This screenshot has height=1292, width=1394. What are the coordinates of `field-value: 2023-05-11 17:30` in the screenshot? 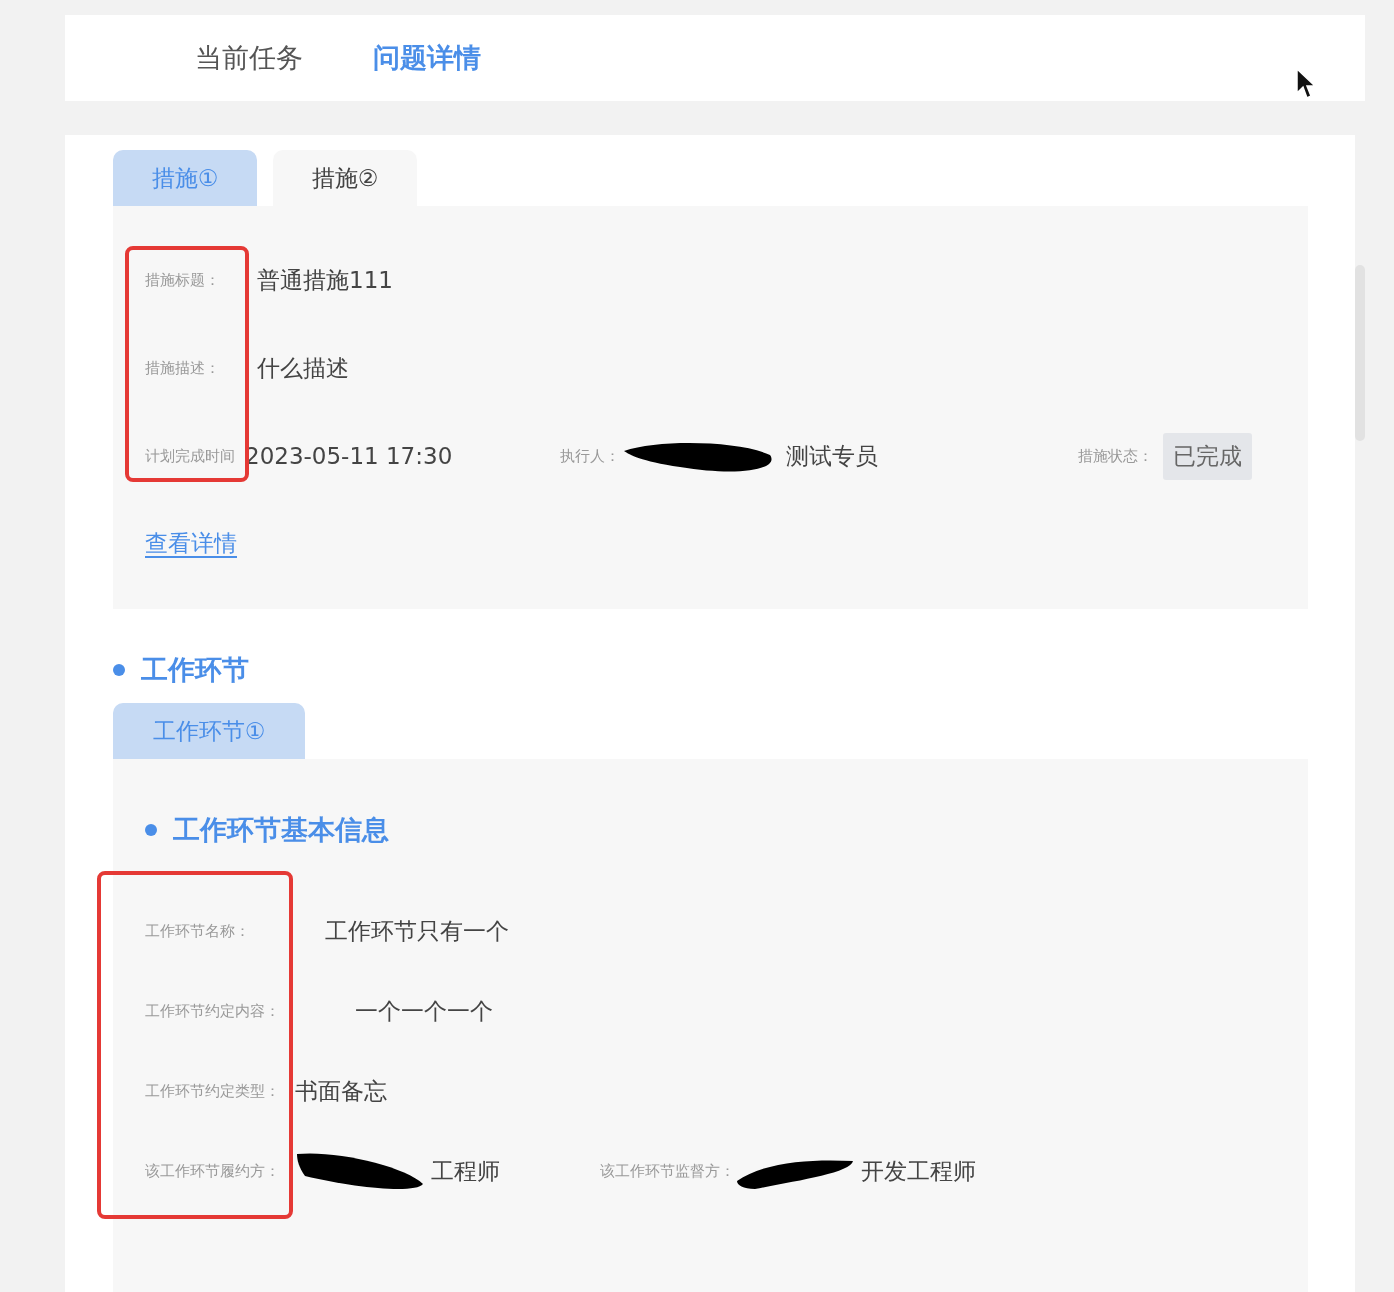 It's located at (349, 456).